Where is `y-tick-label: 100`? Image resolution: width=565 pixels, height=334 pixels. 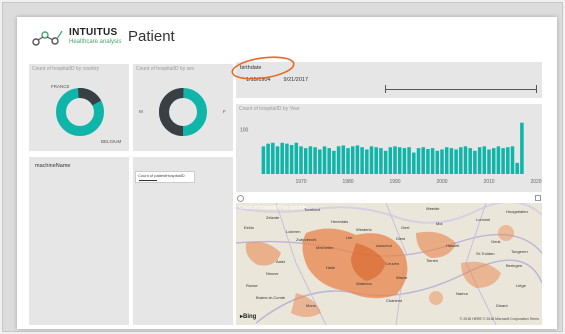 y-tick-label: 100 is located at coordinates (244, 130).